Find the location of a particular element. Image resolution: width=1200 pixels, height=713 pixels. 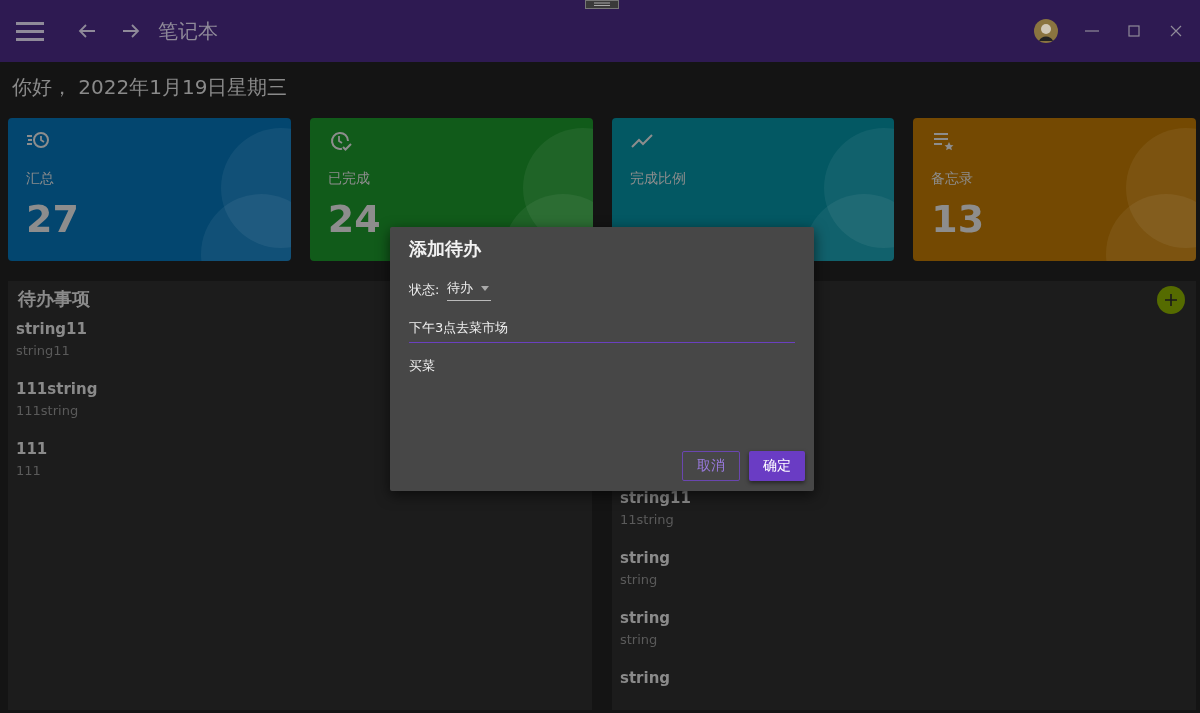

maximize-icon is located at coordinates (1134, 31).